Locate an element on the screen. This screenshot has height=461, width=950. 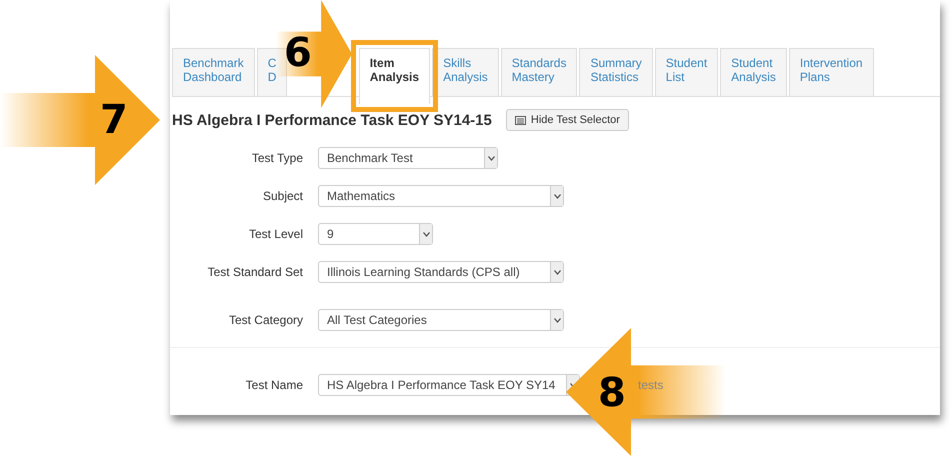
tab: Skills Analysis is located at coordinates (465, 72).